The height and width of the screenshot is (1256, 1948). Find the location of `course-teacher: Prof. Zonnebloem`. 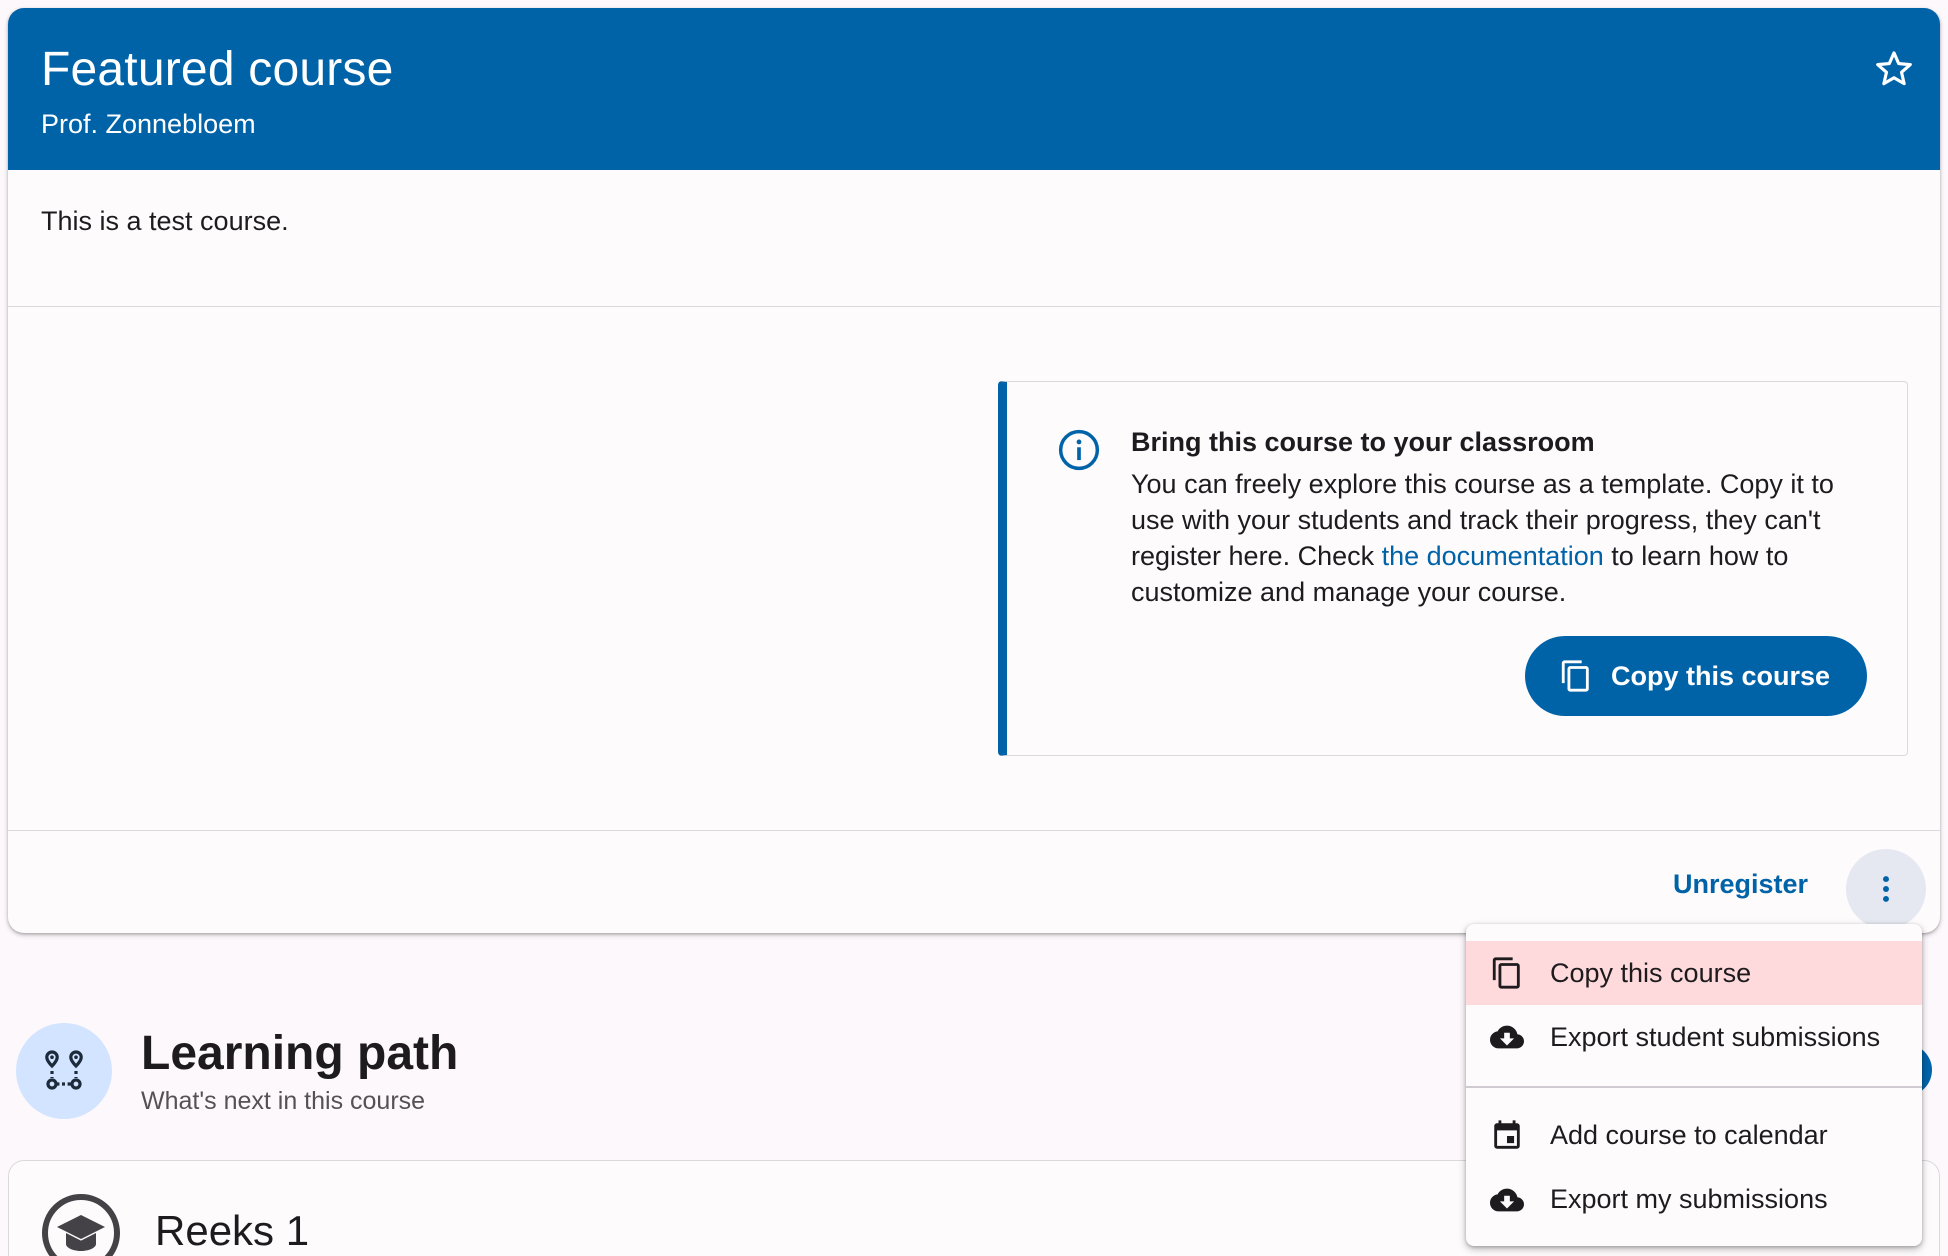

course-teacher: Prof. Zonnebloem is located at coordinates (148, 124).